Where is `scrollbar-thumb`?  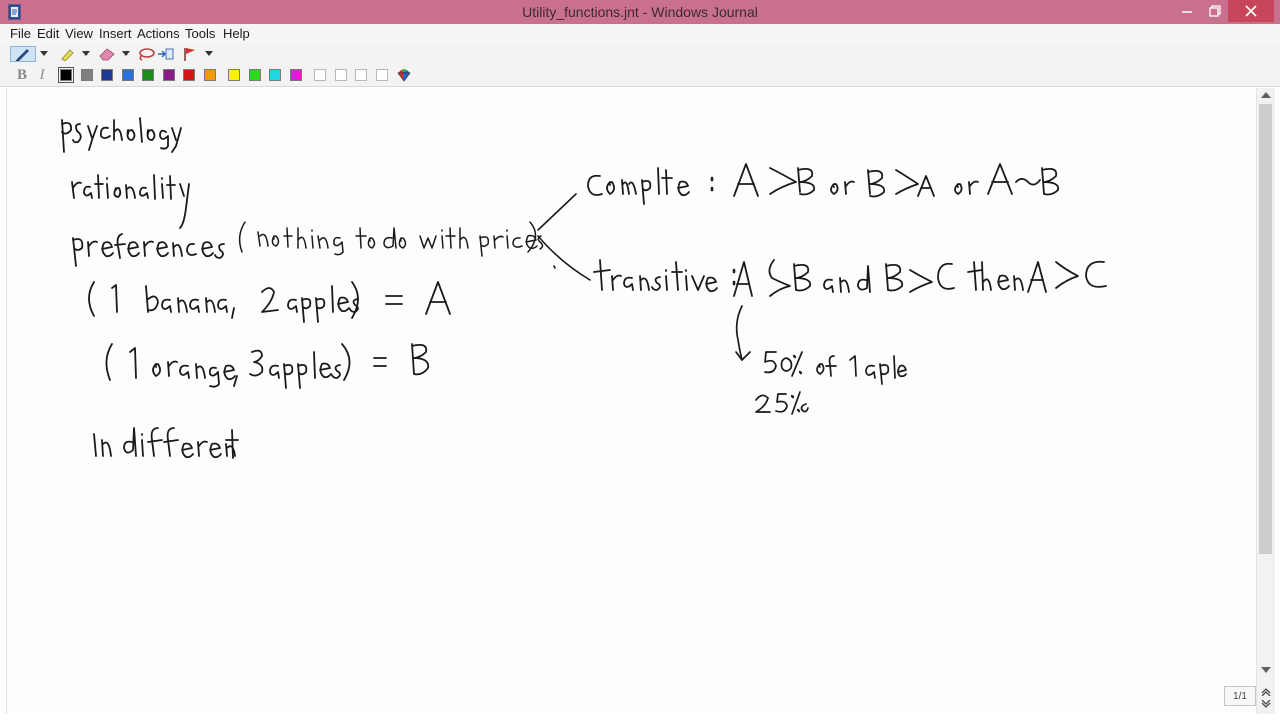 scrollbar-thumb is located at coordinates (1265, 329).